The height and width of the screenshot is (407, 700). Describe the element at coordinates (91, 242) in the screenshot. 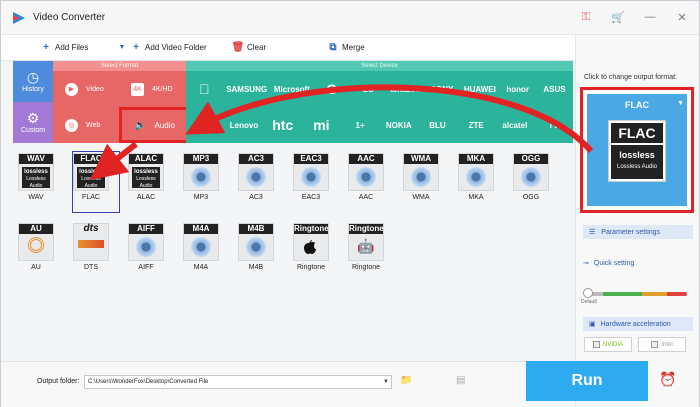

I see `format-tile-thumb: dts` at that location.